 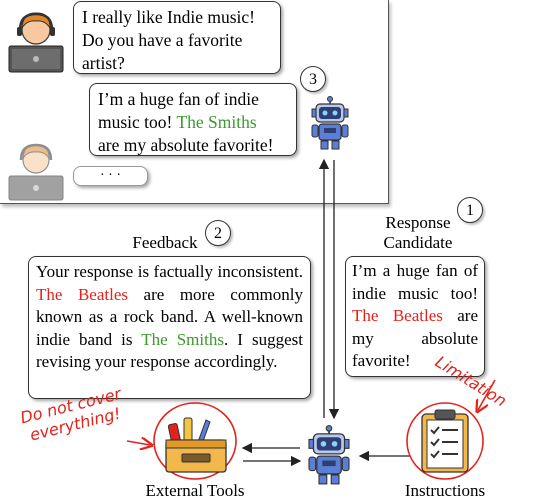 I want to click on step-2-badge: 2, so click(x=218, y=233).